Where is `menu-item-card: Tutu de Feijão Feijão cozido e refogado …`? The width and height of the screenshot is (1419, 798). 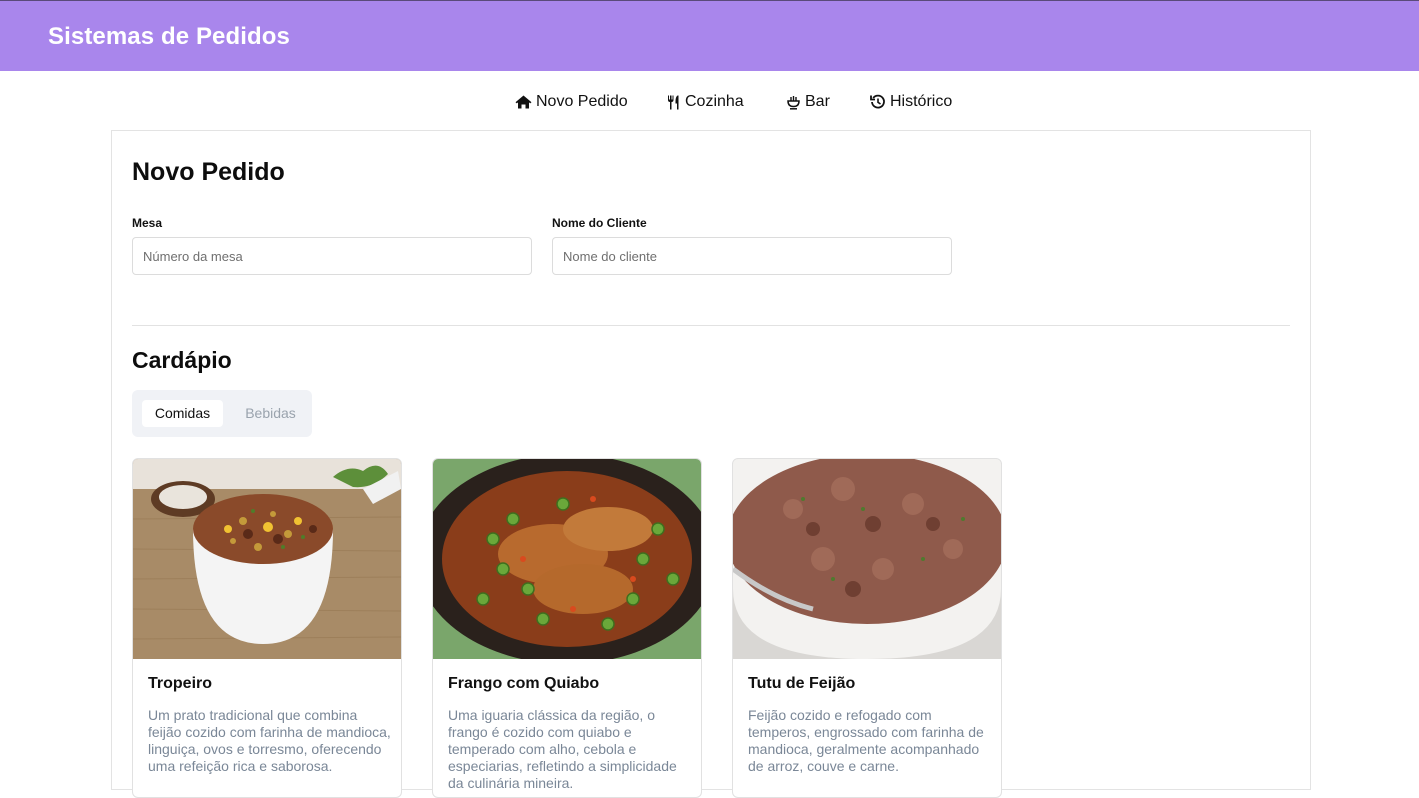 menu-item-card: Tutu de Feijão Feijão cozido e refogado … is located at coordinates (867, 628).